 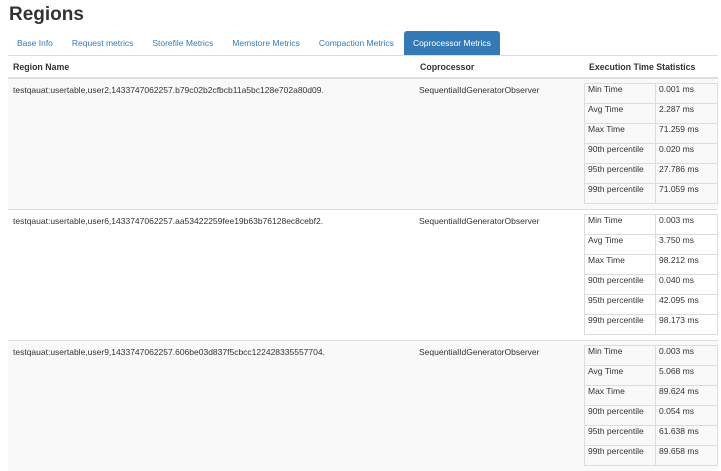 I want to click on stats-row: 90th percentile0.020 ms, so click(x=651, y=154).